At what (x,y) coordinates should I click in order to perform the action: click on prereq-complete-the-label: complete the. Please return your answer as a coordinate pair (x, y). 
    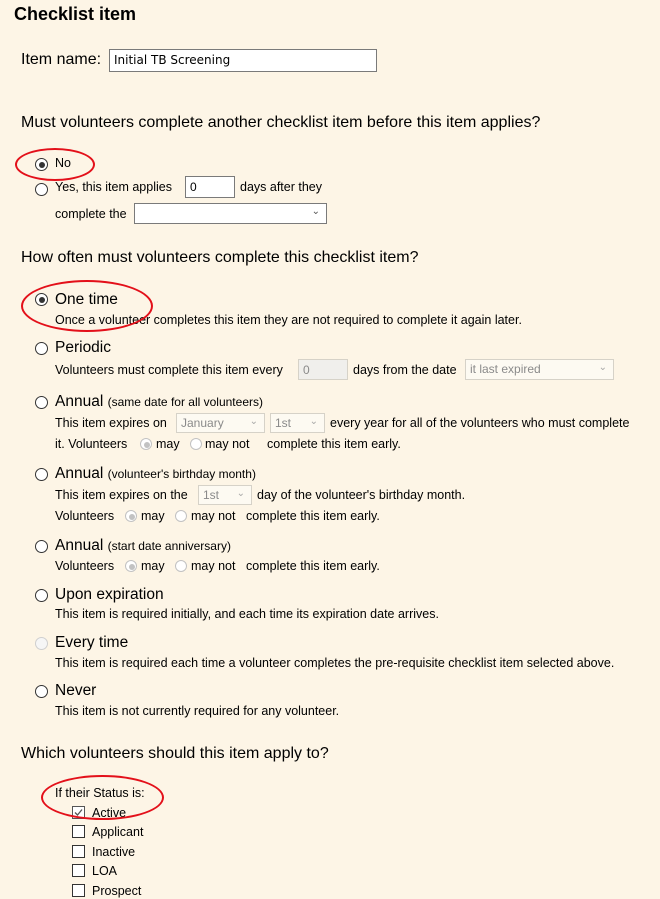
    Looking at the image, I should click on (91, 214).